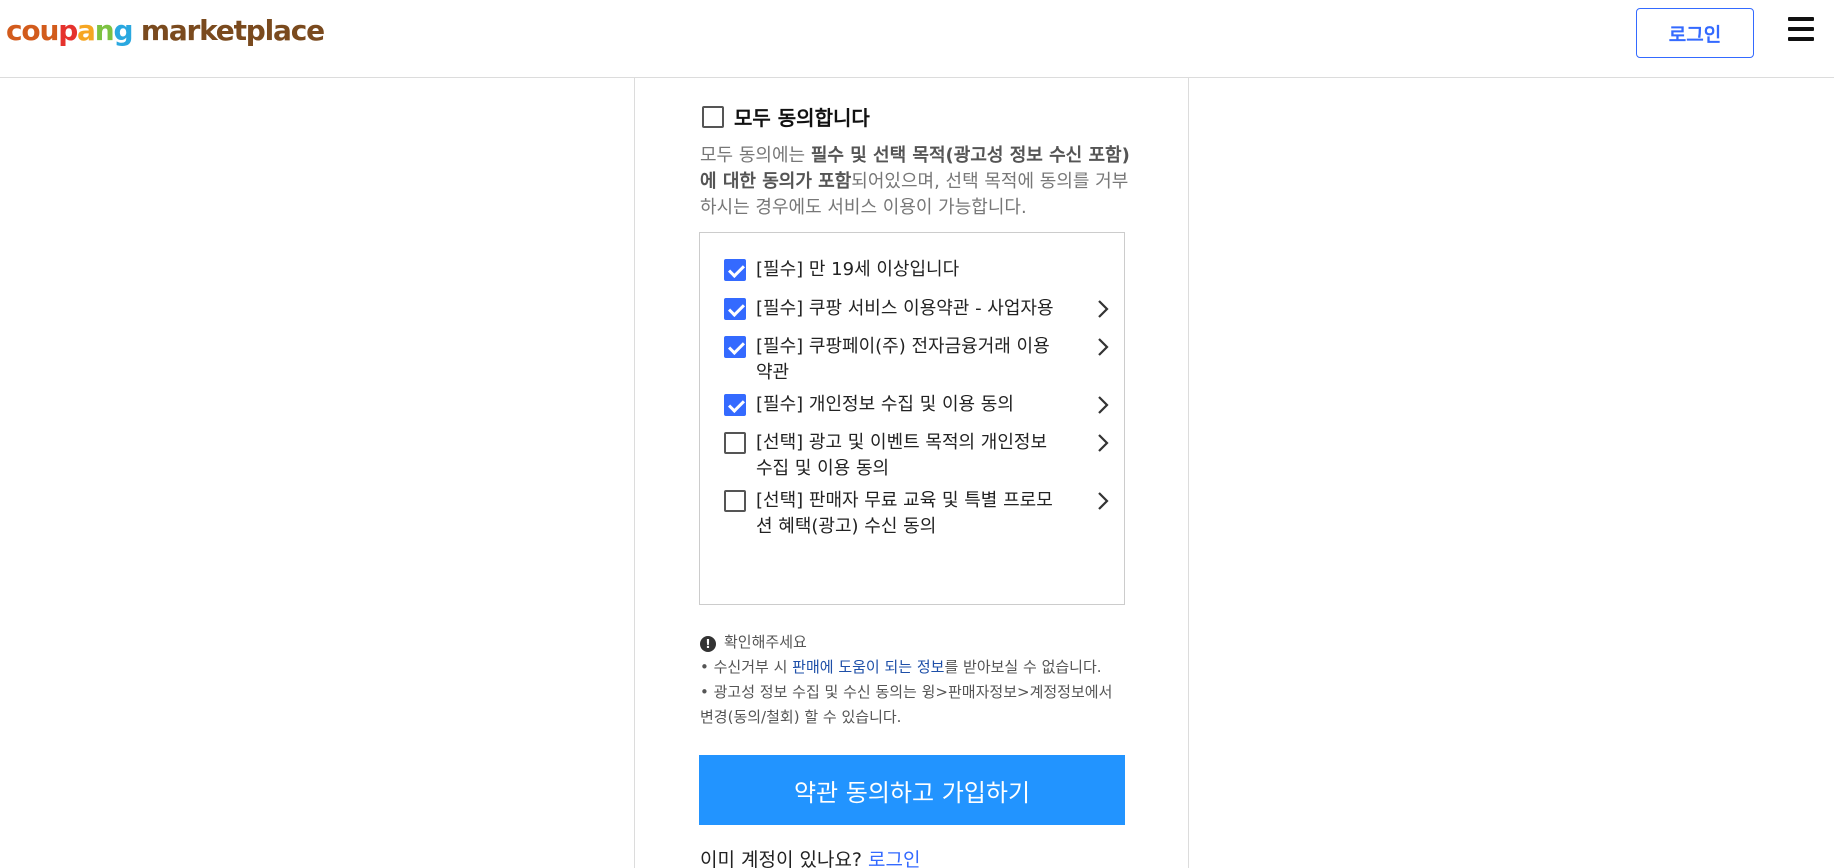  Describe the element at coordinates (86, 30) in the screenshot. I see `logo-letter: a` at that location.